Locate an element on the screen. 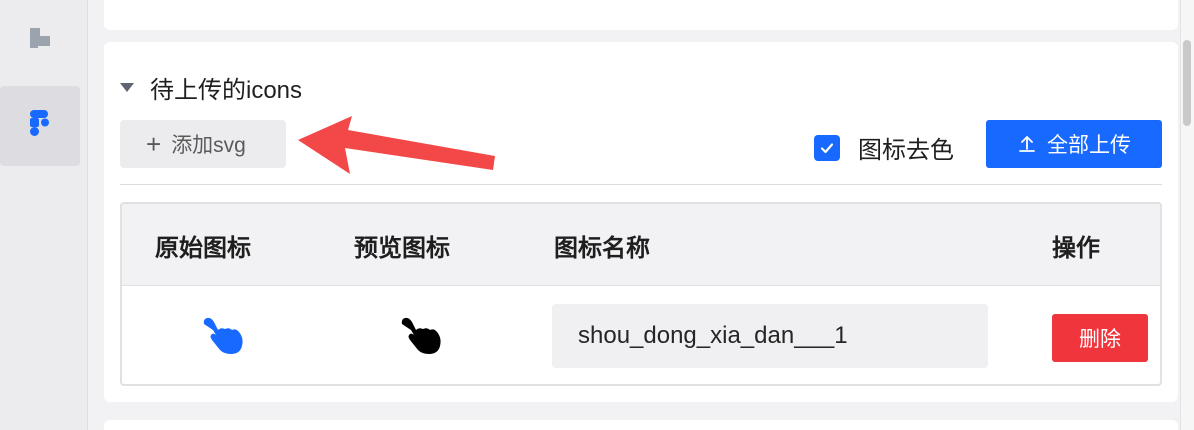 This screenshot has height=430, width=1194. col-original-icon: 原始图标 is located at coordinates (203, 248).